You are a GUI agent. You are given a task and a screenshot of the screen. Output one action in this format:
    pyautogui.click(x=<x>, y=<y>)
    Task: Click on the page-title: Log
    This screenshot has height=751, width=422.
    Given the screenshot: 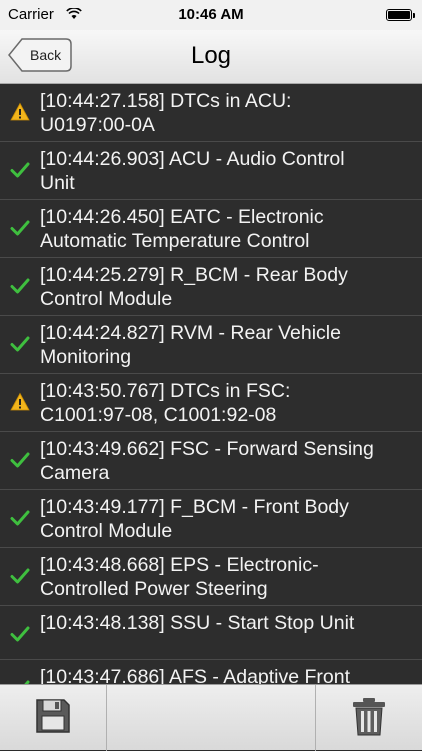 What is the action you would take?
    pyautogui.click(x=211, y=55)
    